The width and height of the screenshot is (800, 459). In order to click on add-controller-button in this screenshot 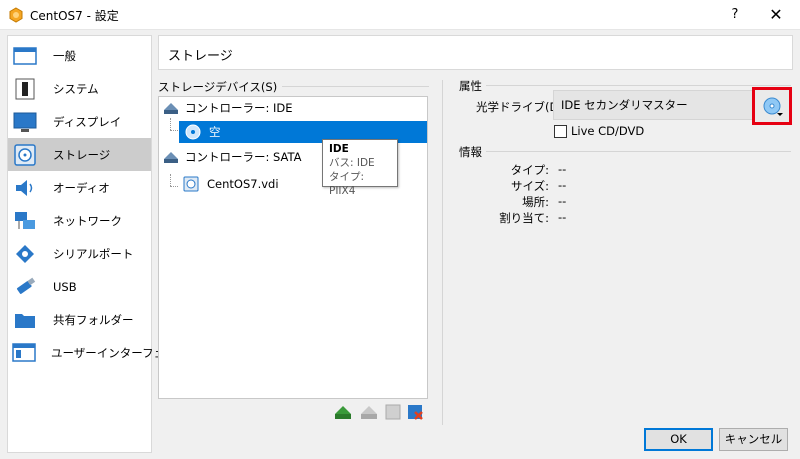, I will do `click(343, 412)`.